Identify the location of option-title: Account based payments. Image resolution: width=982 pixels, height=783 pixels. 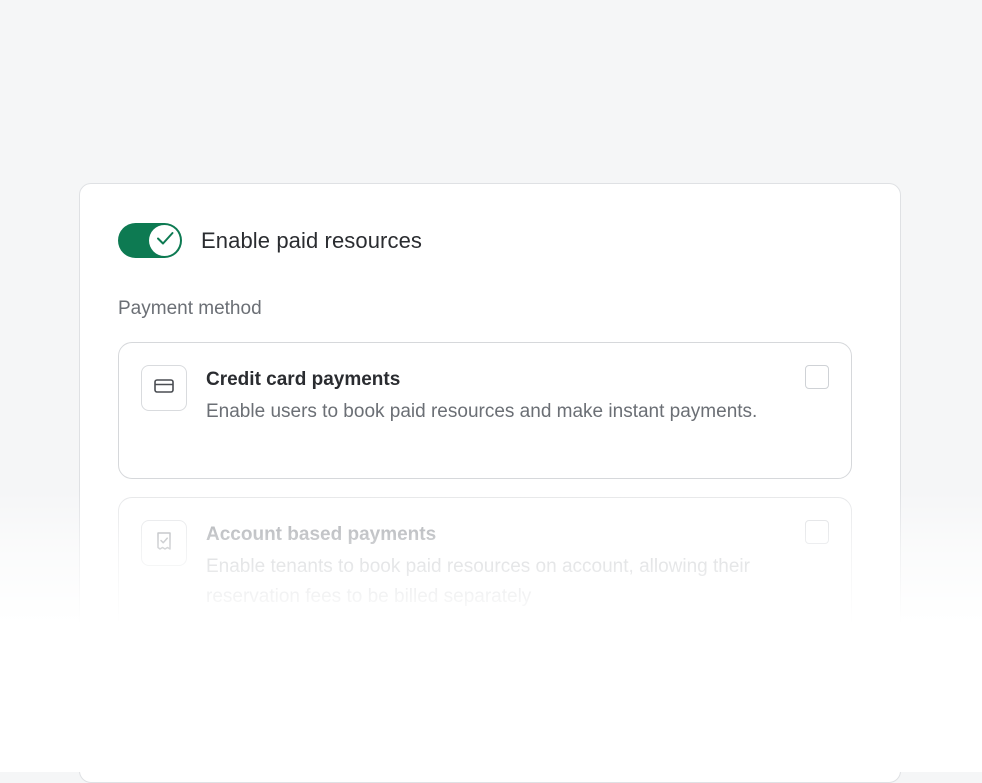
(321, 534).